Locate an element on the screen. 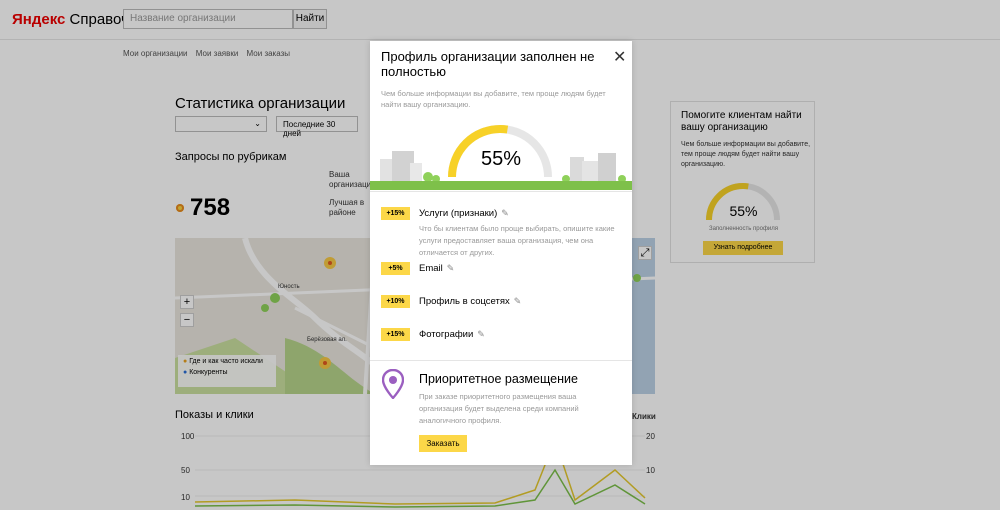 The height and width of the screenshot is (510, 1000). order-button: Заказать is located at coordinates (443, 443).